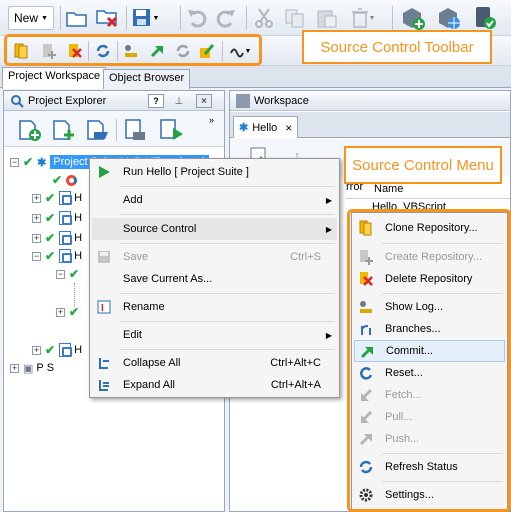  What do you see at coordinates (17, 101) in the screenshot?
I see `explorer-icon` at bounding box center [17, 101].